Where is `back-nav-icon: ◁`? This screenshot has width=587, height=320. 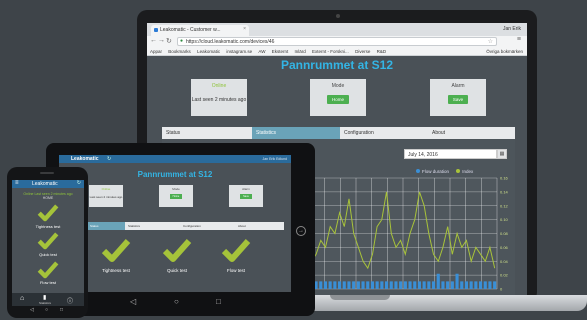
back-nav-icon: ◁ is located at coordinates (133, 301).